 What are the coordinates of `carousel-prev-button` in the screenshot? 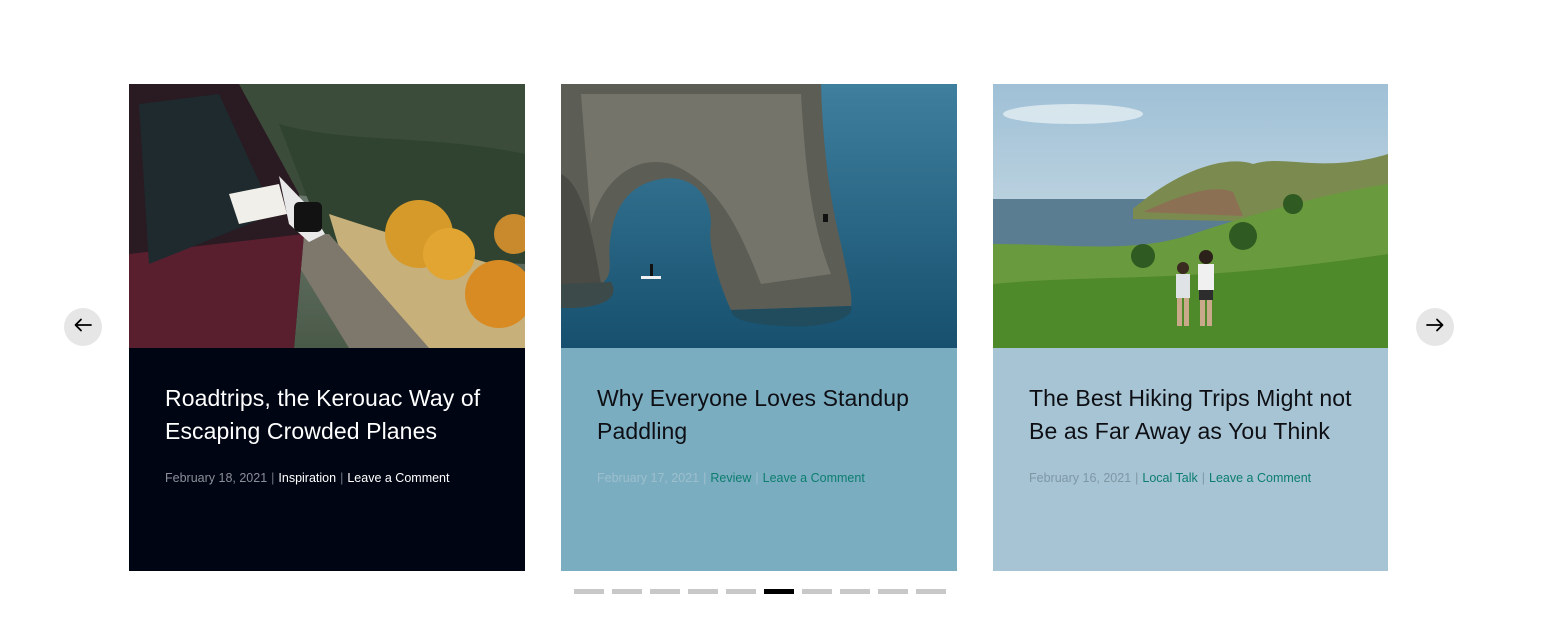 It's located at (83, 327).